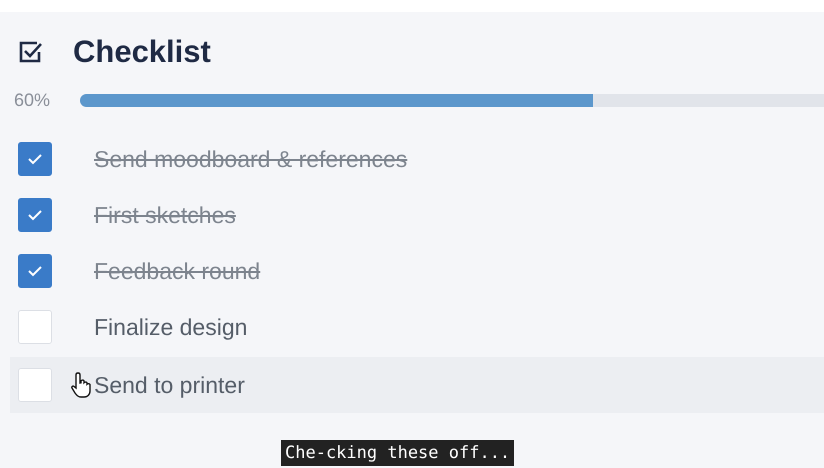  What do you see at coordinates (251, 159) in the screenshot?
I see `item-label: Send moodboard & references` at bounding box center [251, 159].